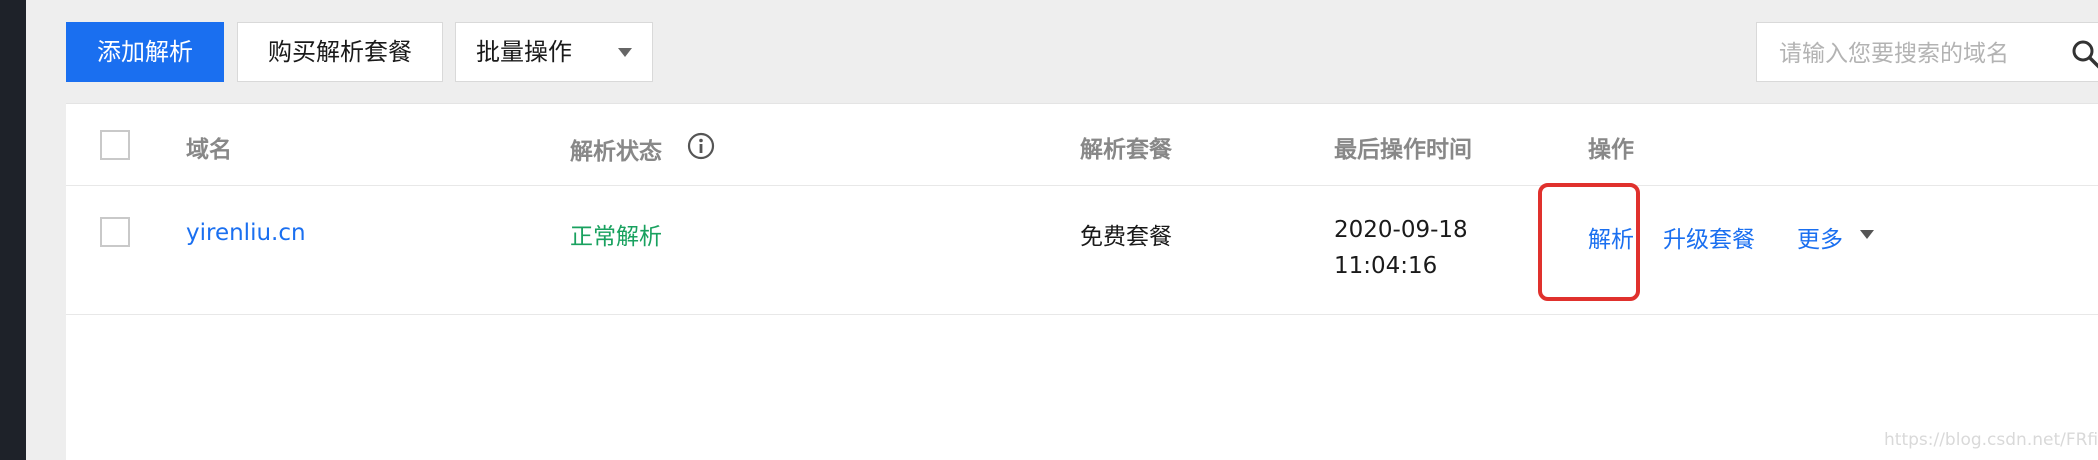  Describe the element at coordinates (246, 233) in the screenshot. I see `domain-link: yirenliu.cn` at that location.